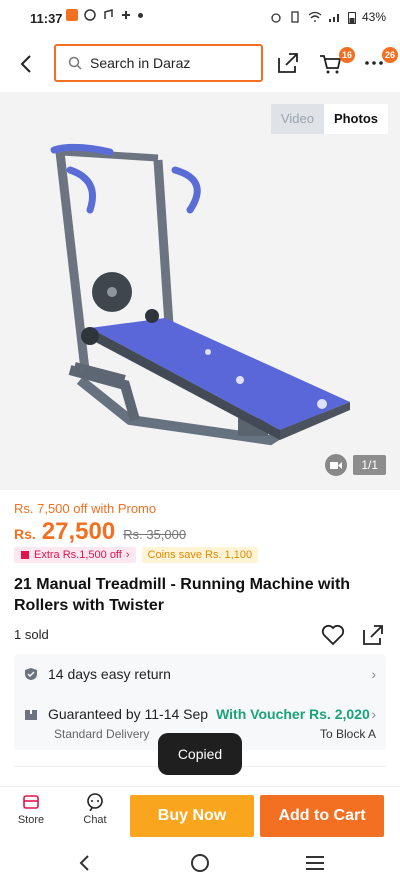 This screenshot has width=400, height=884. Describe the element at coordinates (347, 55) in the screenshot. I see `cart-count-badge: 16` at that location.